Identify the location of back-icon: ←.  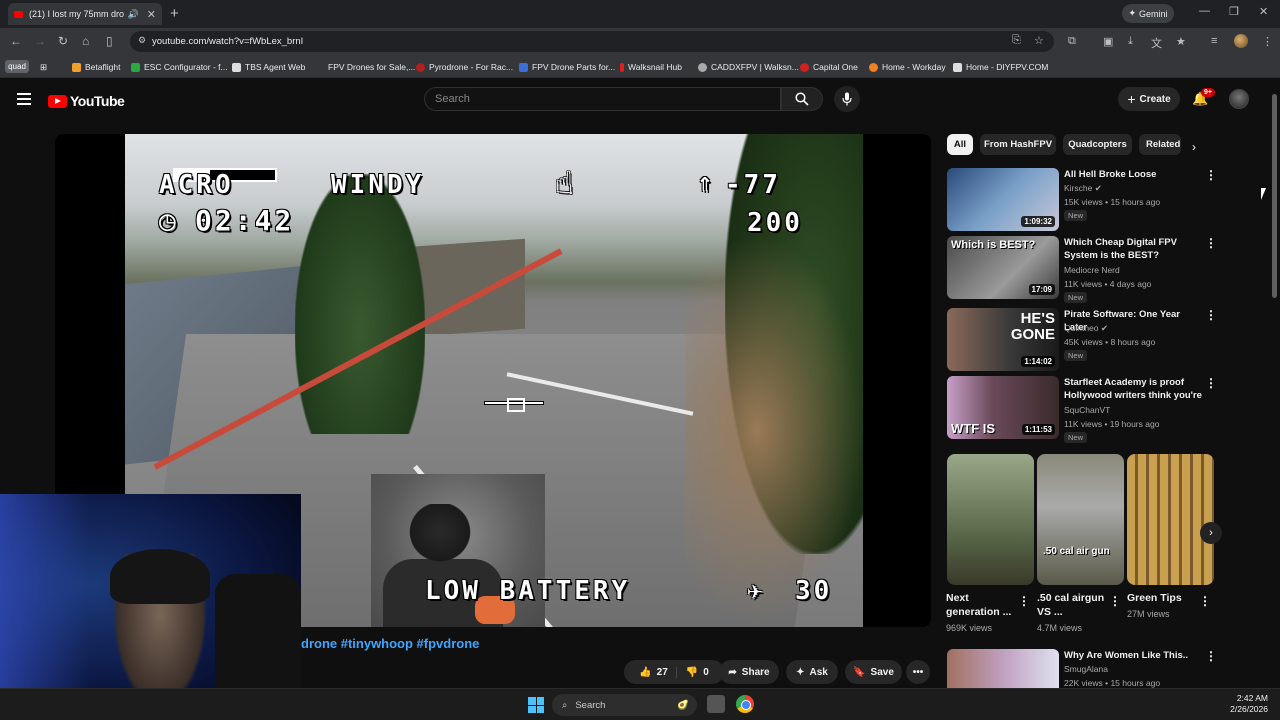
(16, 41).